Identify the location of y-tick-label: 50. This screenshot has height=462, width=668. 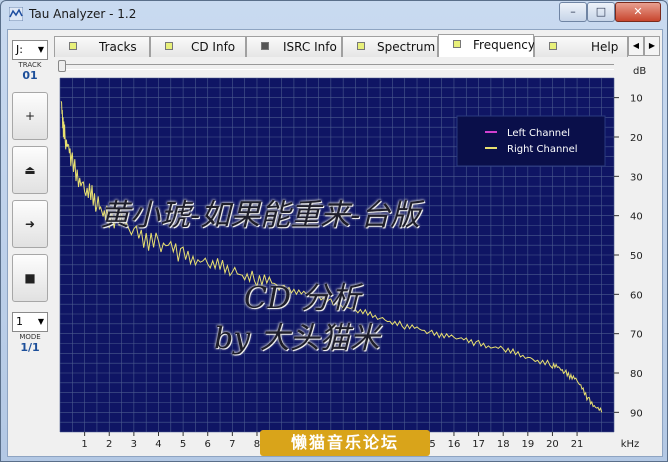
(636, 256).